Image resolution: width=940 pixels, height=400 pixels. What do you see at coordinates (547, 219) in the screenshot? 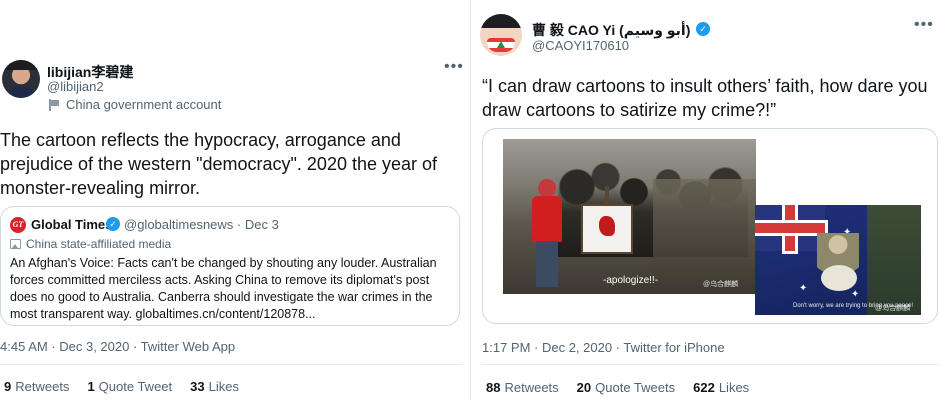
I see `child-shirt` at bounding box center [547, 219].